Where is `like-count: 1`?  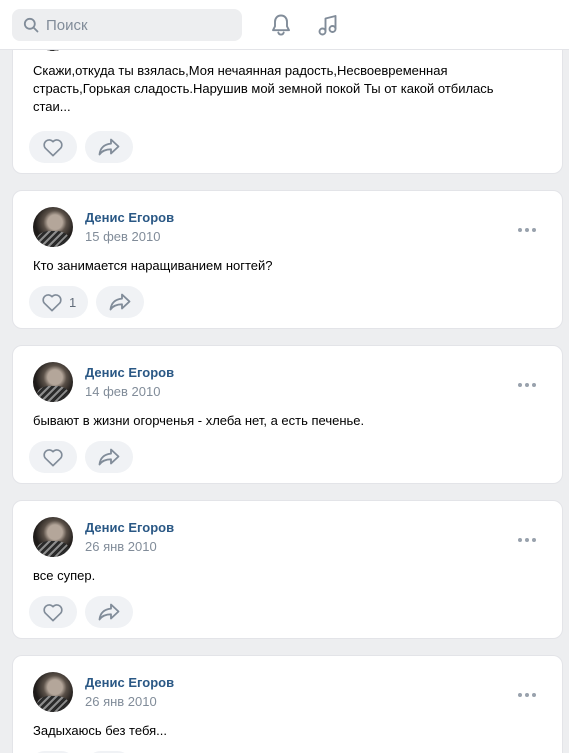
like-count: 1 is located at coordinates (73, 302).